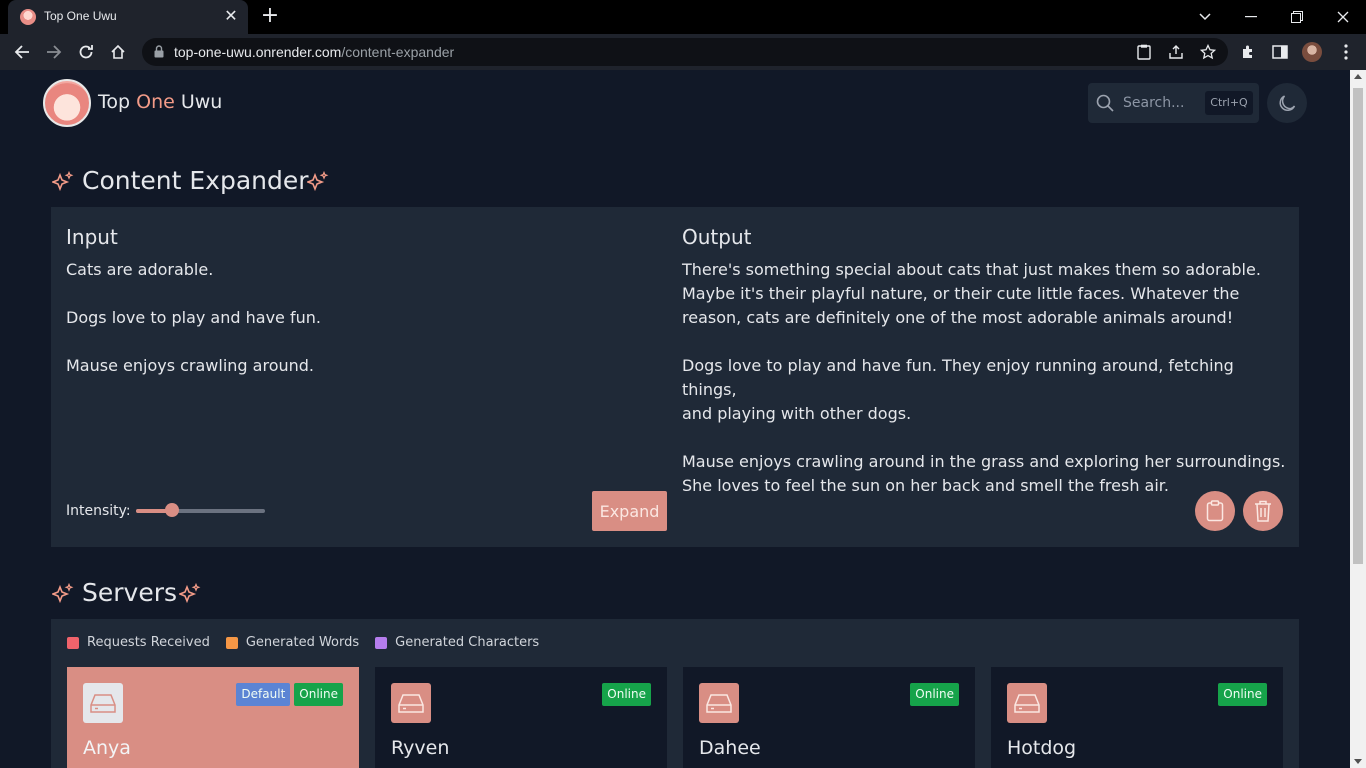 The width and height of the screenshot is (1366, 768). I want to click on brand-part1: Top, so click(117, 102).